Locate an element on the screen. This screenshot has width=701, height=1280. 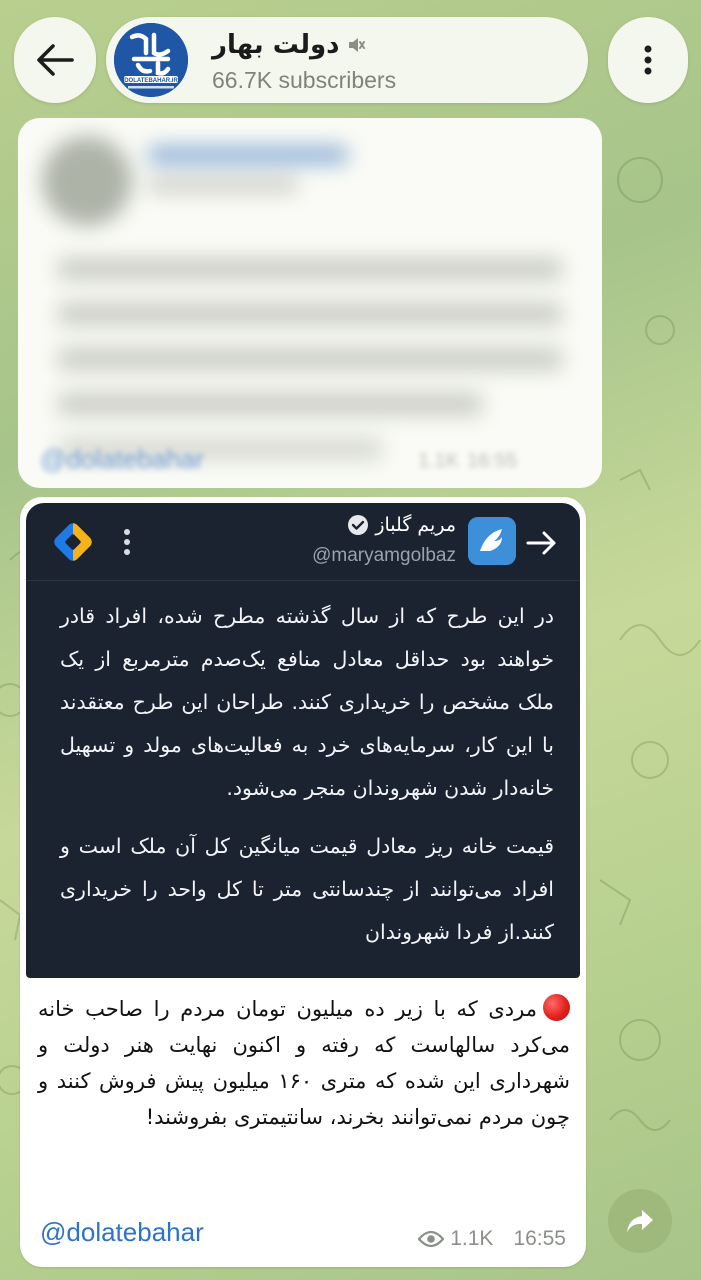
arrow-left-icon is located at coordinates (55, 60).